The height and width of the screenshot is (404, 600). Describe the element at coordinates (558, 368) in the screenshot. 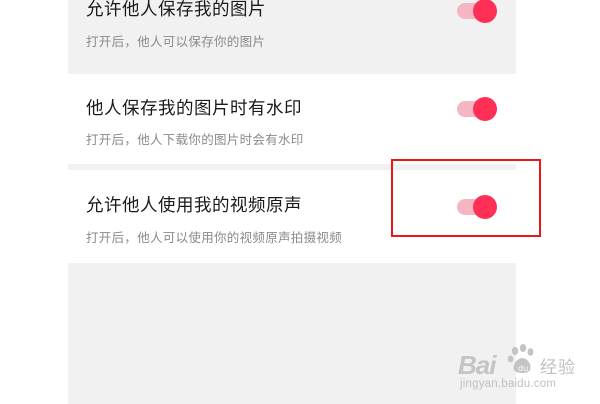

I see `watermark-product: 经验` at that location.